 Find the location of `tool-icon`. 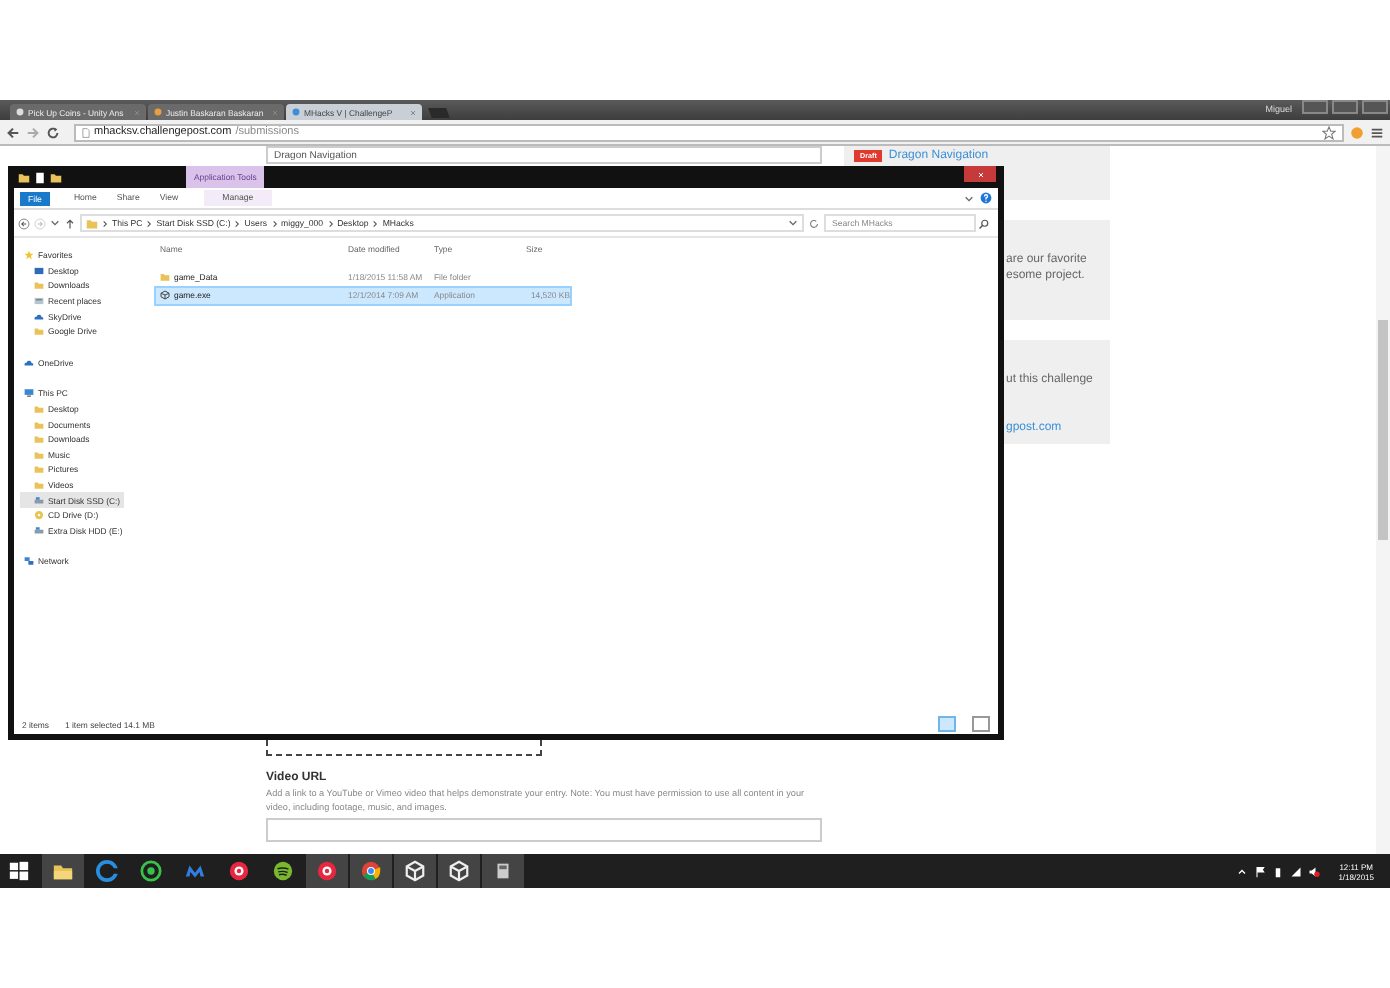

tool-icon is located at coordinates (503, 871).